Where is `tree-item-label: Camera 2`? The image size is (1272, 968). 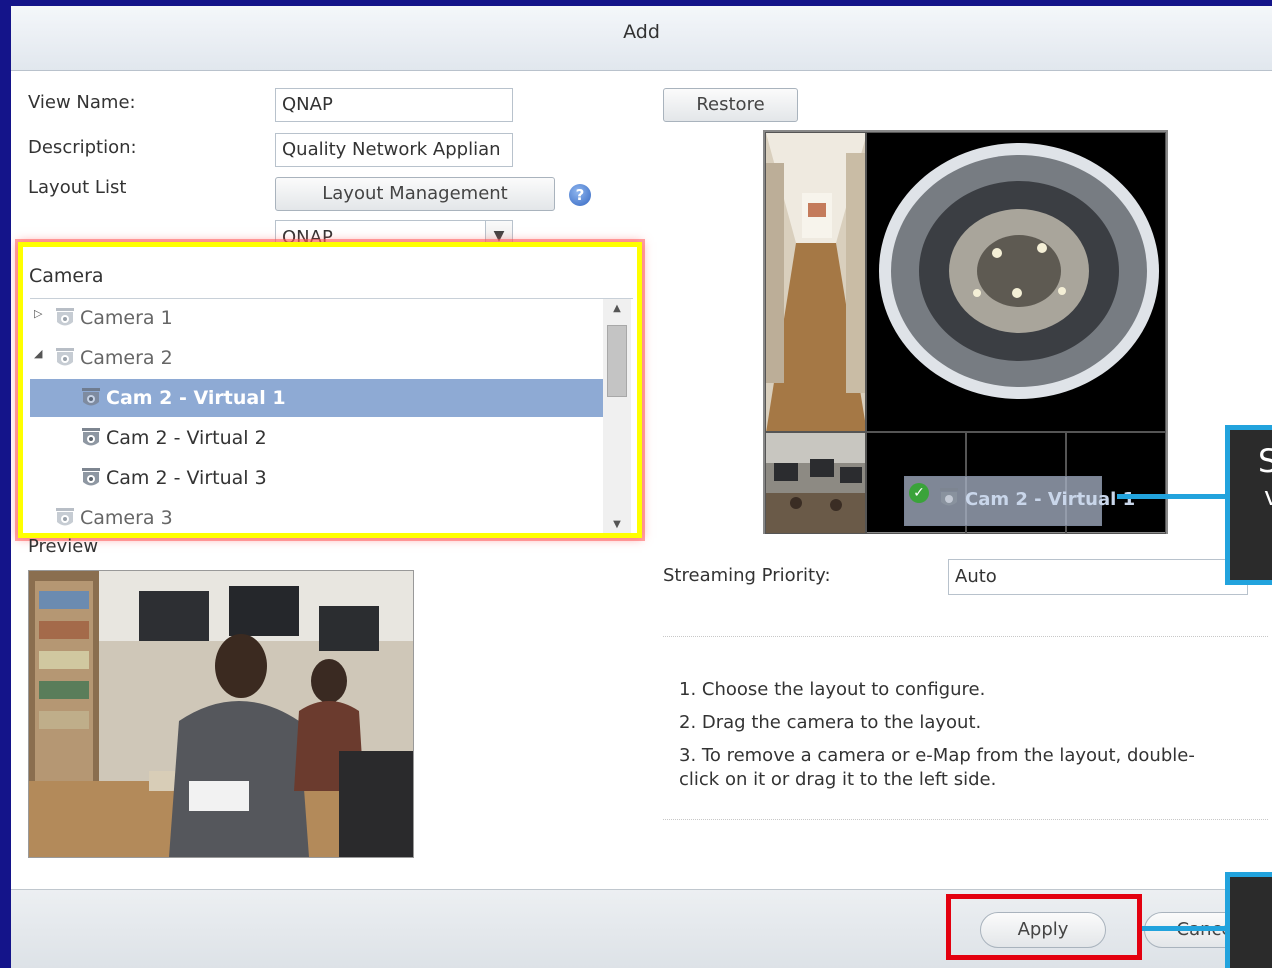
tree-item-label: Camera 2 is located at coordinates (126, 358).